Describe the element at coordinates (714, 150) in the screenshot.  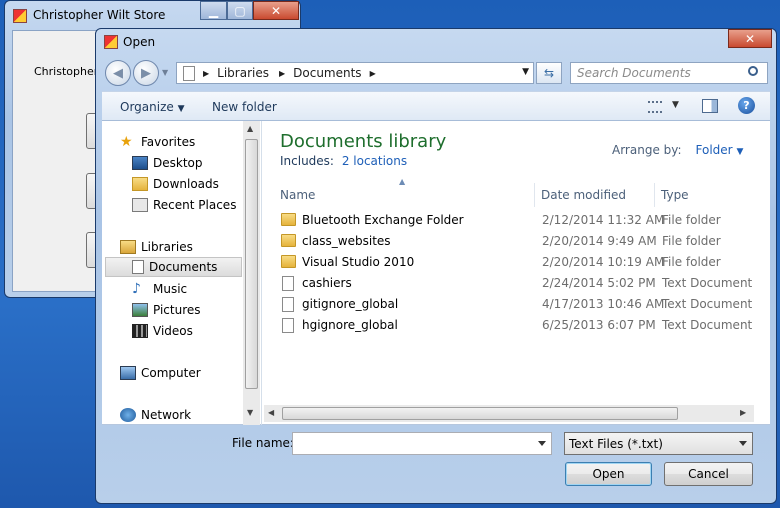
I see `arrange-by-value: Folder` at that location.